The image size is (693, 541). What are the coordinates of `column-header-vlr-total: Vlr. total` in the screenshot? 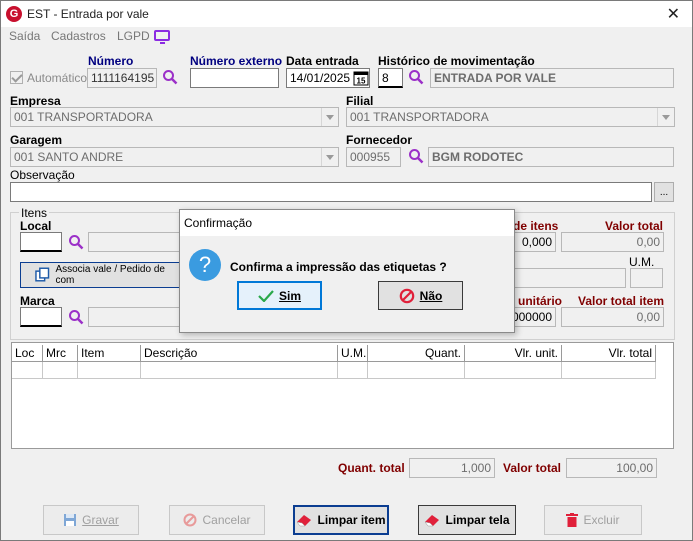 It's located at (609, 353).